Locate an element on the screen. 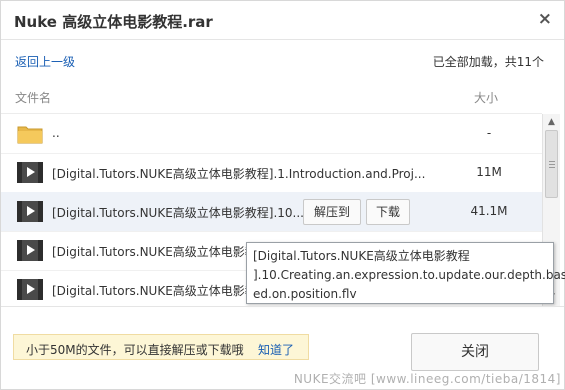 The width and height of the screenshot is (565, 390). close-icon: × is located at coordinates (545, 19).